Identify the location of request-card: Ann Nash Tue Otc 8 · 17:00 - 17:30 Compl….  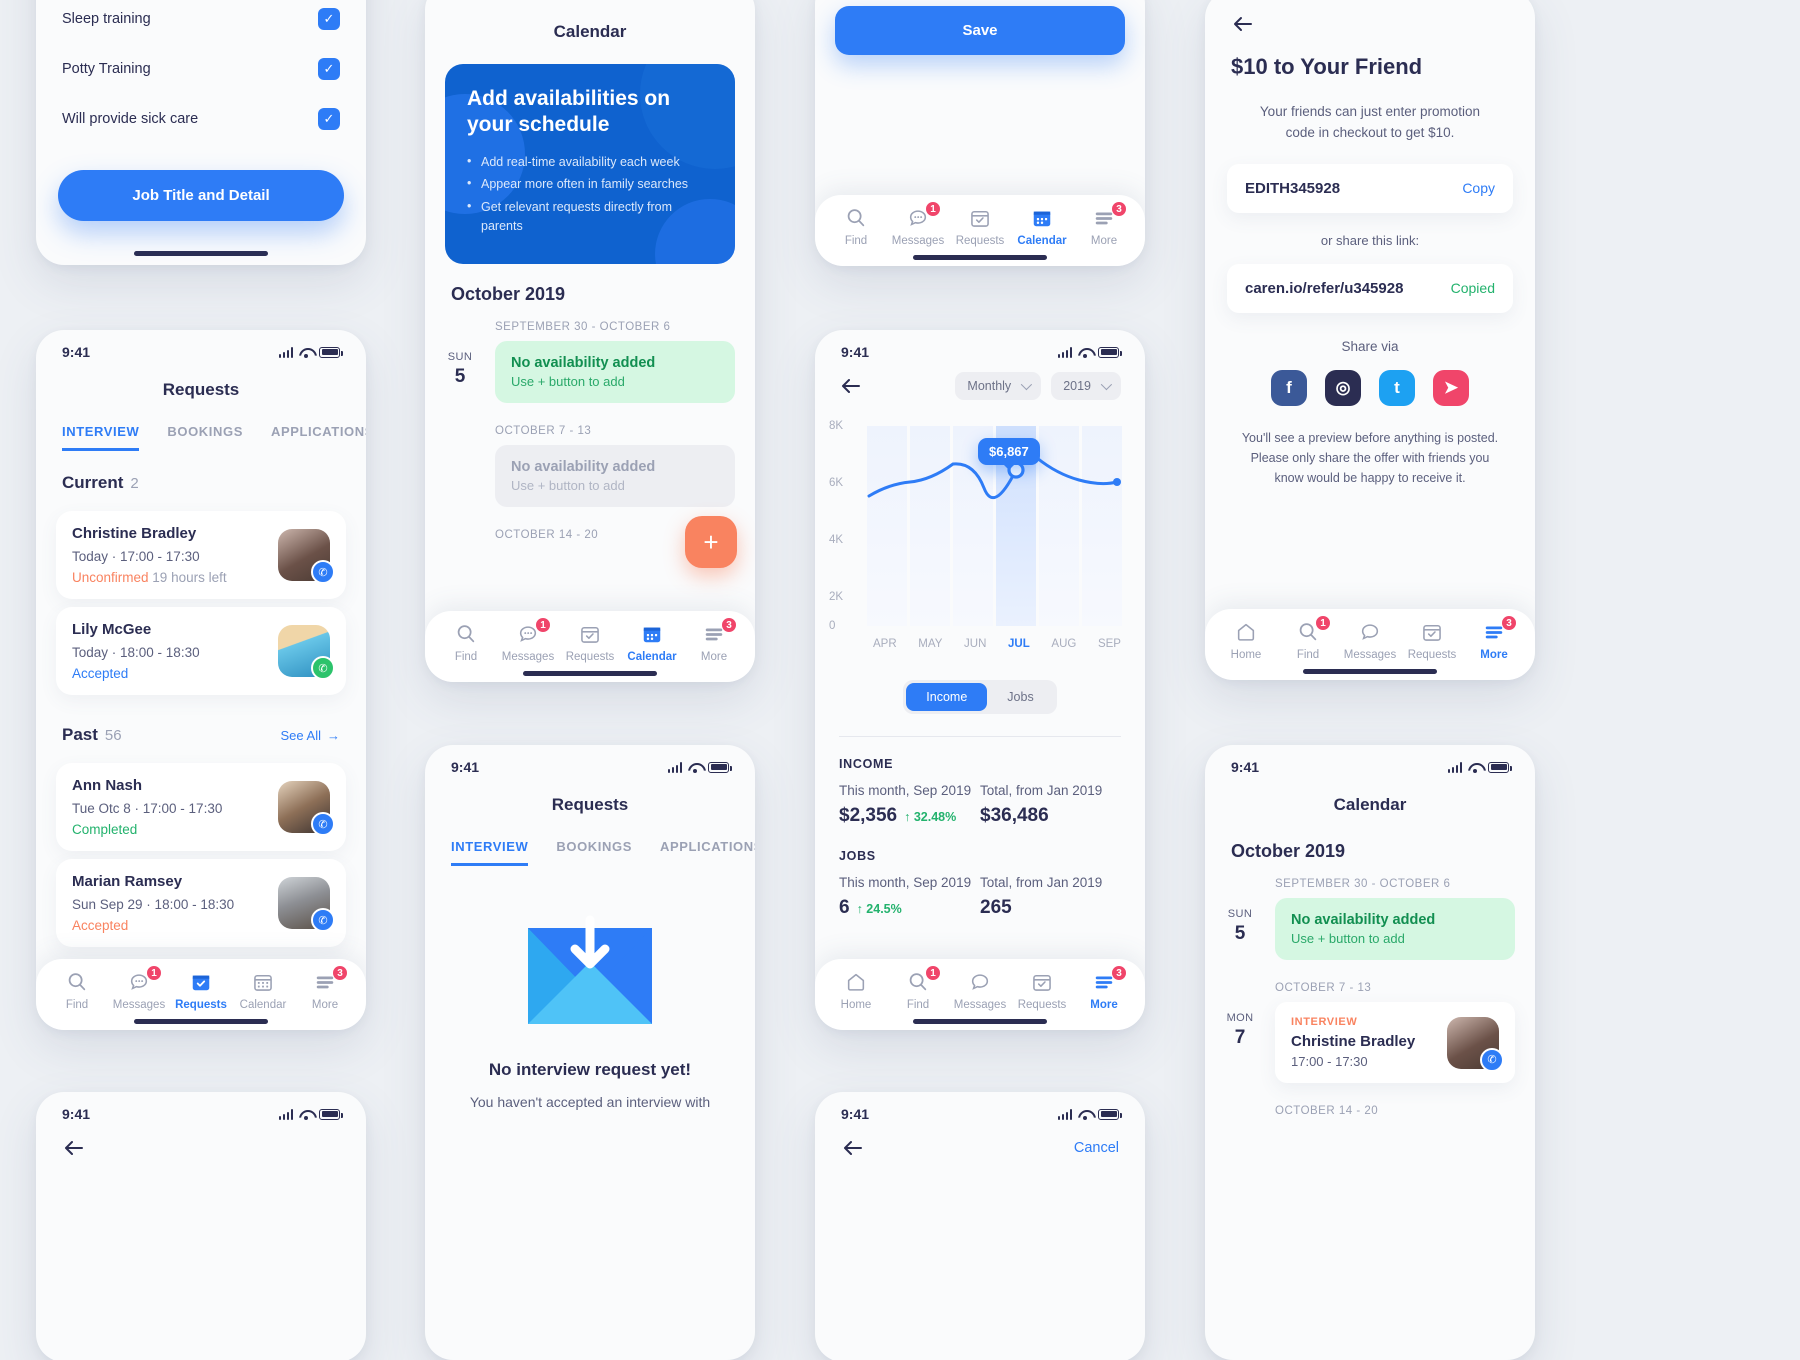
(201, 807).